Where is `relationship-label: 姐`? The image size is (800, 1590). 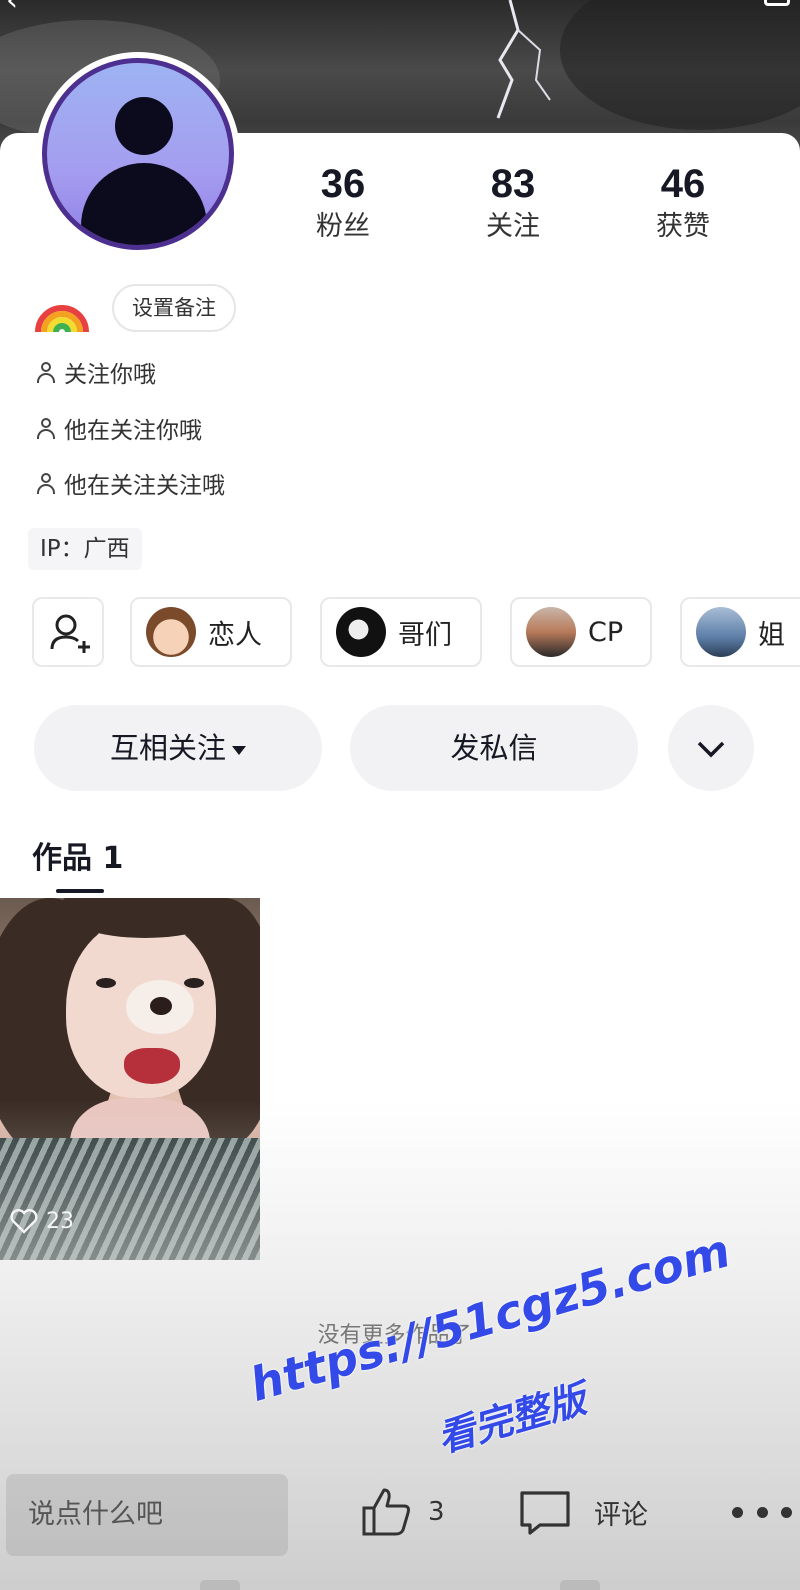 relationship-label: 姐 is located at coordinates (771, 635).